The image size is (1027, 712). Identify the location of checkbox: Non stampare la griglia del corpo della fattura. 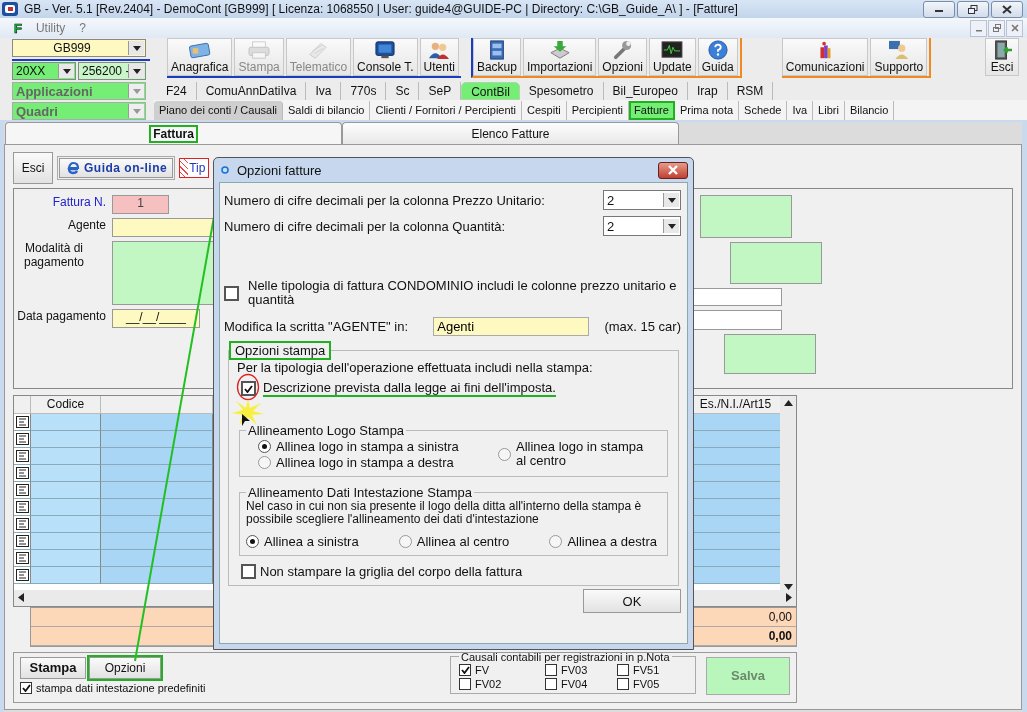
(455, 571).